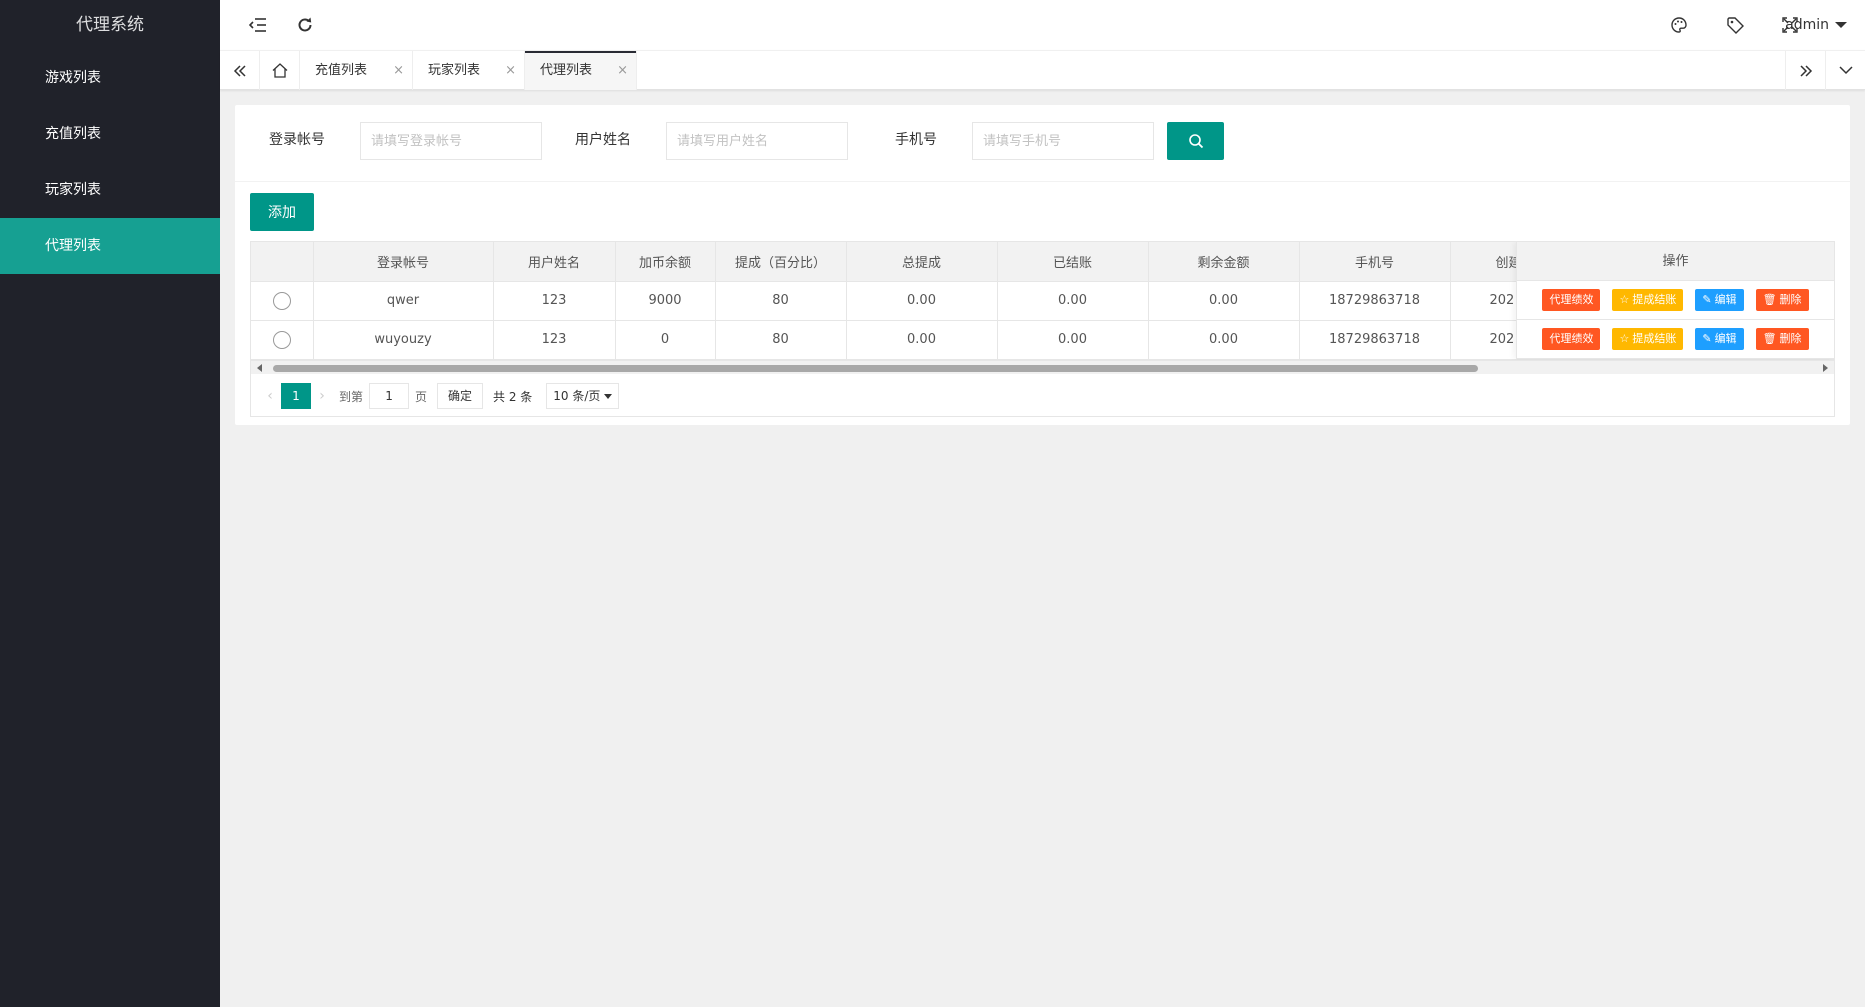 Image resolution: width=1865 pixels, height=1007 pixels. What do you see at coordinates (1825, 368) in the screenshot?
I see `scroll-right-arrow-icon` at bounding box center [1825, 368].